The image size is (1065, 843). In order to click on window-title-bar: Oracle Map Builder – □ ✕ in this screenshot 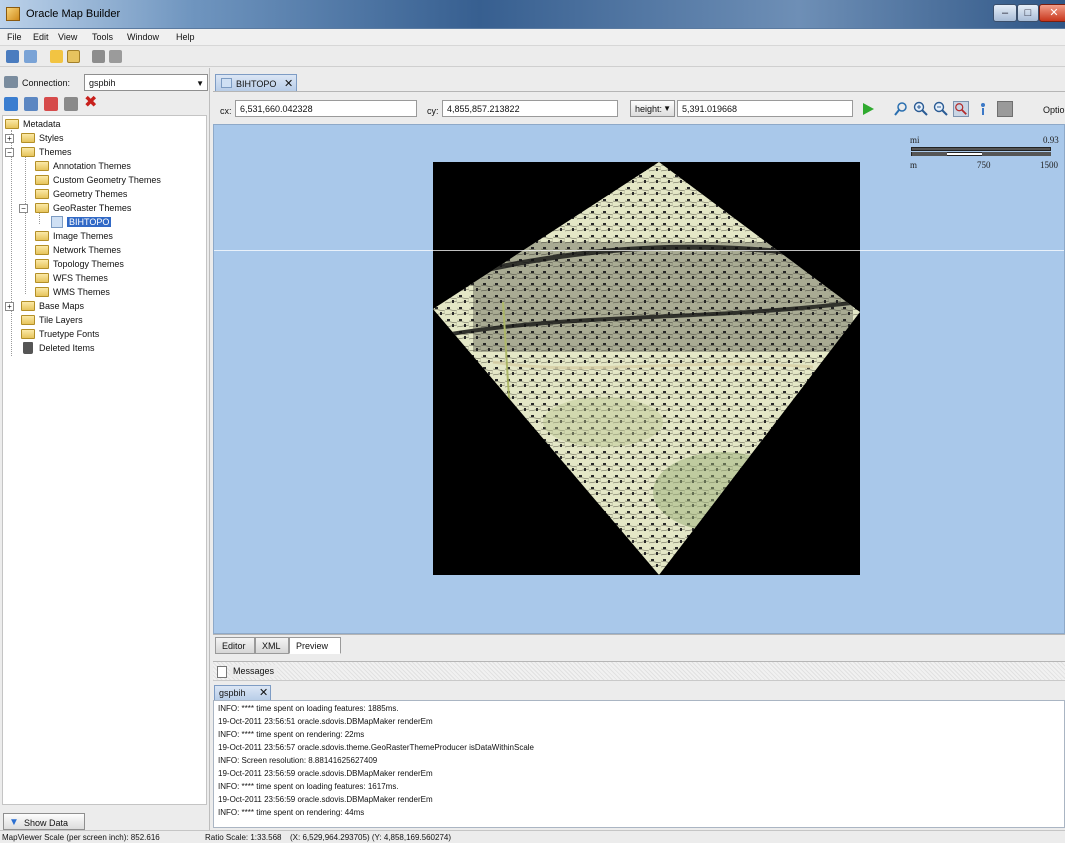, I will do `click(532, 14)`.